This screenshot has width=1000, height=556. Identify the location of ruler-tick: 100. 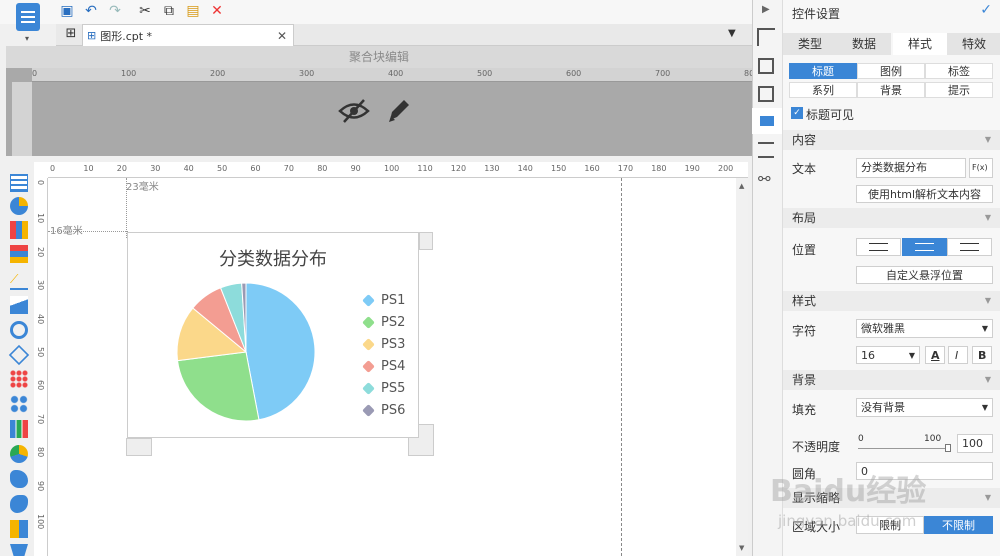
(129, 73).